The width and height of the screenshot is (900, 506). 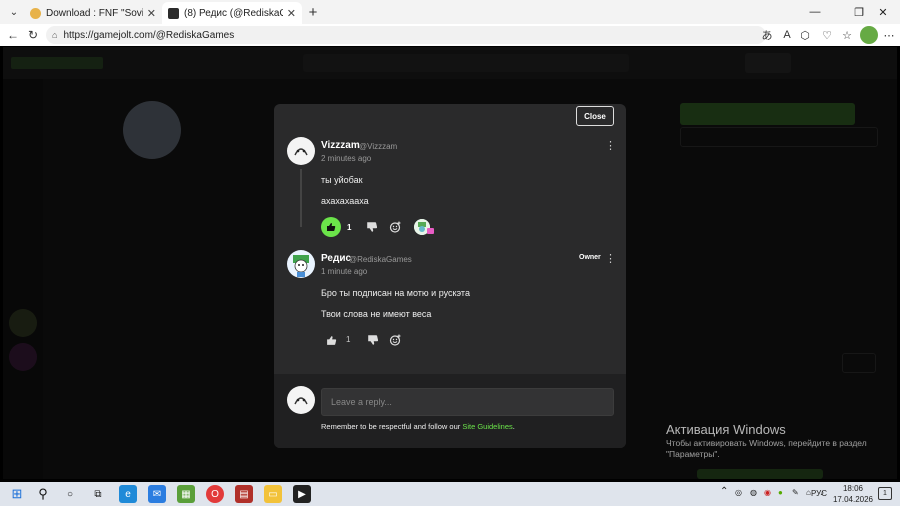 What do you see at coordinates (376, 314) in the screenshot?
I see `comment-line: Твои слова не имеют веса` at bounding box center [376, 314].